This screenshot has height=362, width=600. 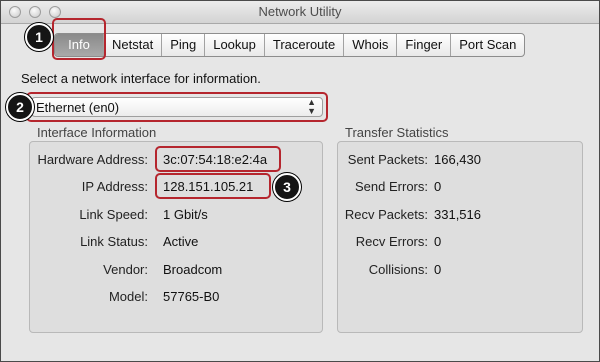 I want to click on tab-ping: Ping, so click(x=182, y=45).